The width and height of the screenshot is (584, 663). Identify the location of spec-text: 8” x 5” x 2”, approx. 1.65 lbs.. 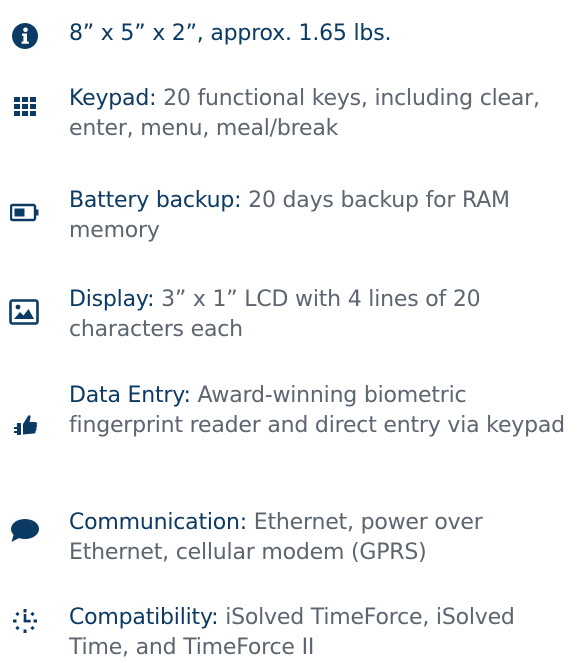
(321, 34).